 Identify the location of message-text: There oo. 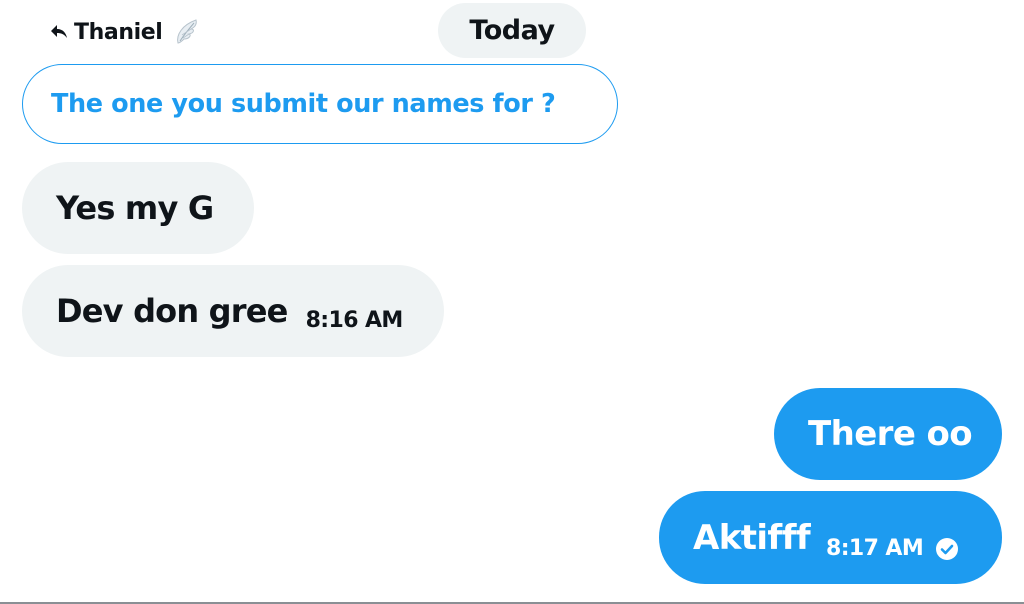
(890, 434).